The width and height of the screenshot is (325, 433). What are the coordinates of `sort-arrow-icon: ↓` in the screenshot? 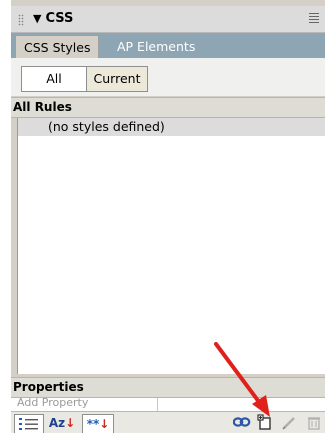 It's located at (70, 423).